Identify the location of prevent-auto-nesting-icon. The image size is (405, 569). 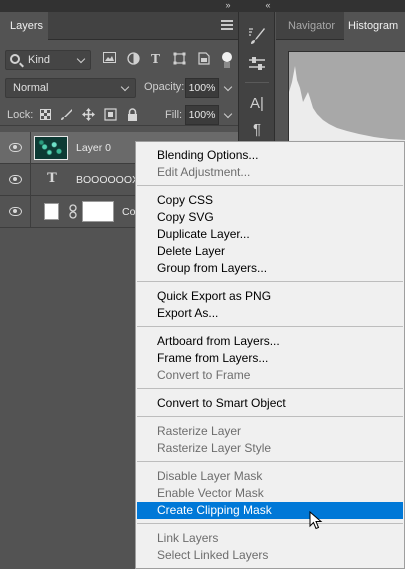
(110, 114).